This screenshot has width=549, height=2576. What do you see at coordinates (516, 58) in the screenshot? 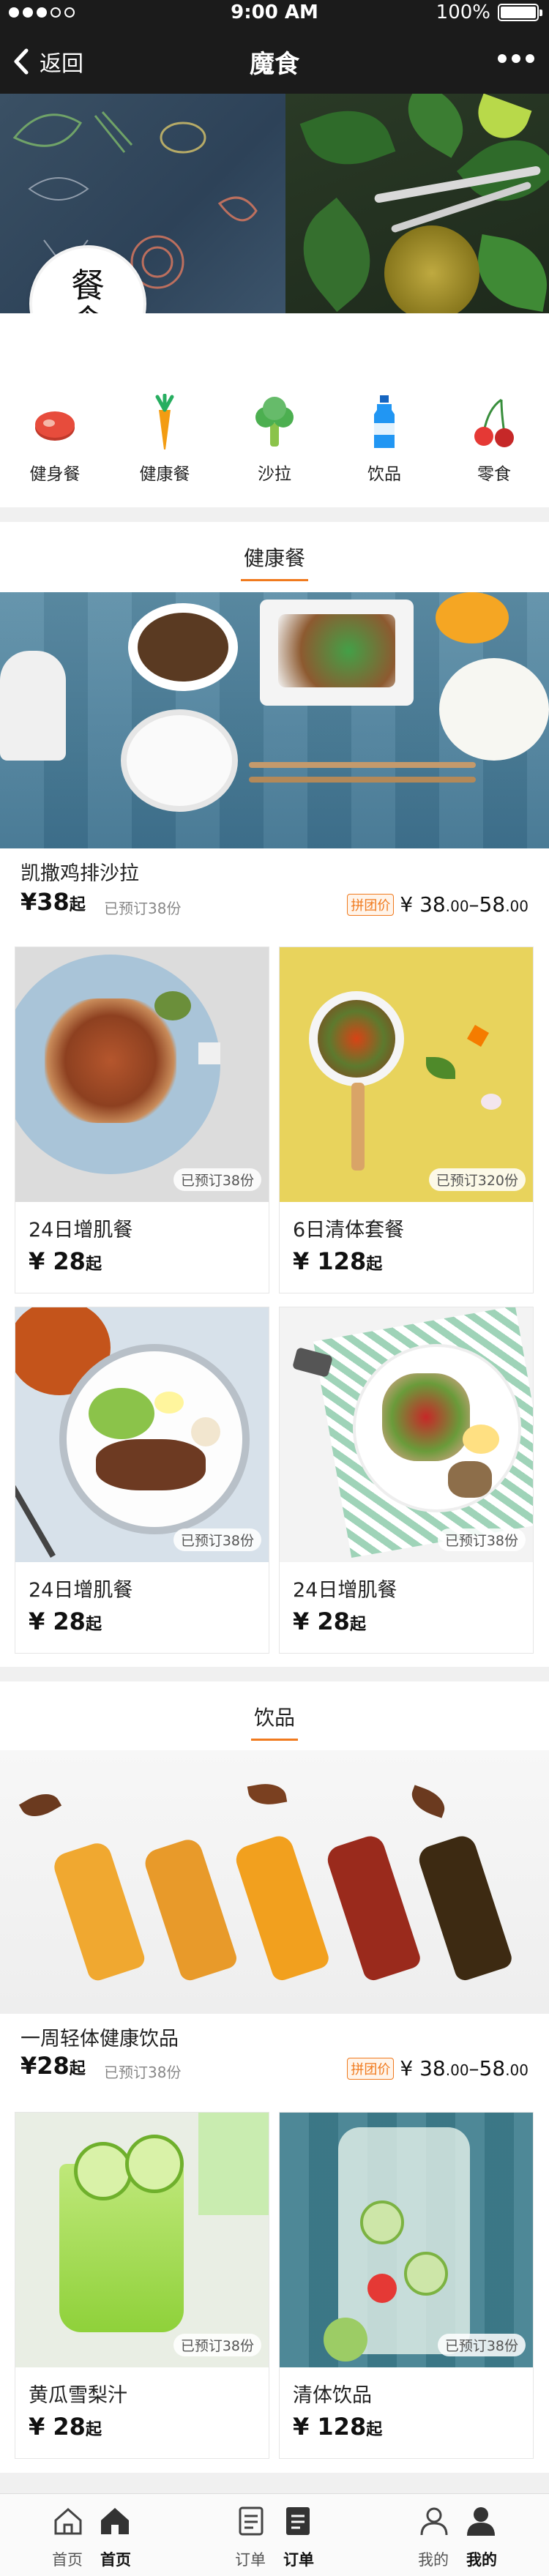
I see `more-icon` at bounding box center [516, 58].